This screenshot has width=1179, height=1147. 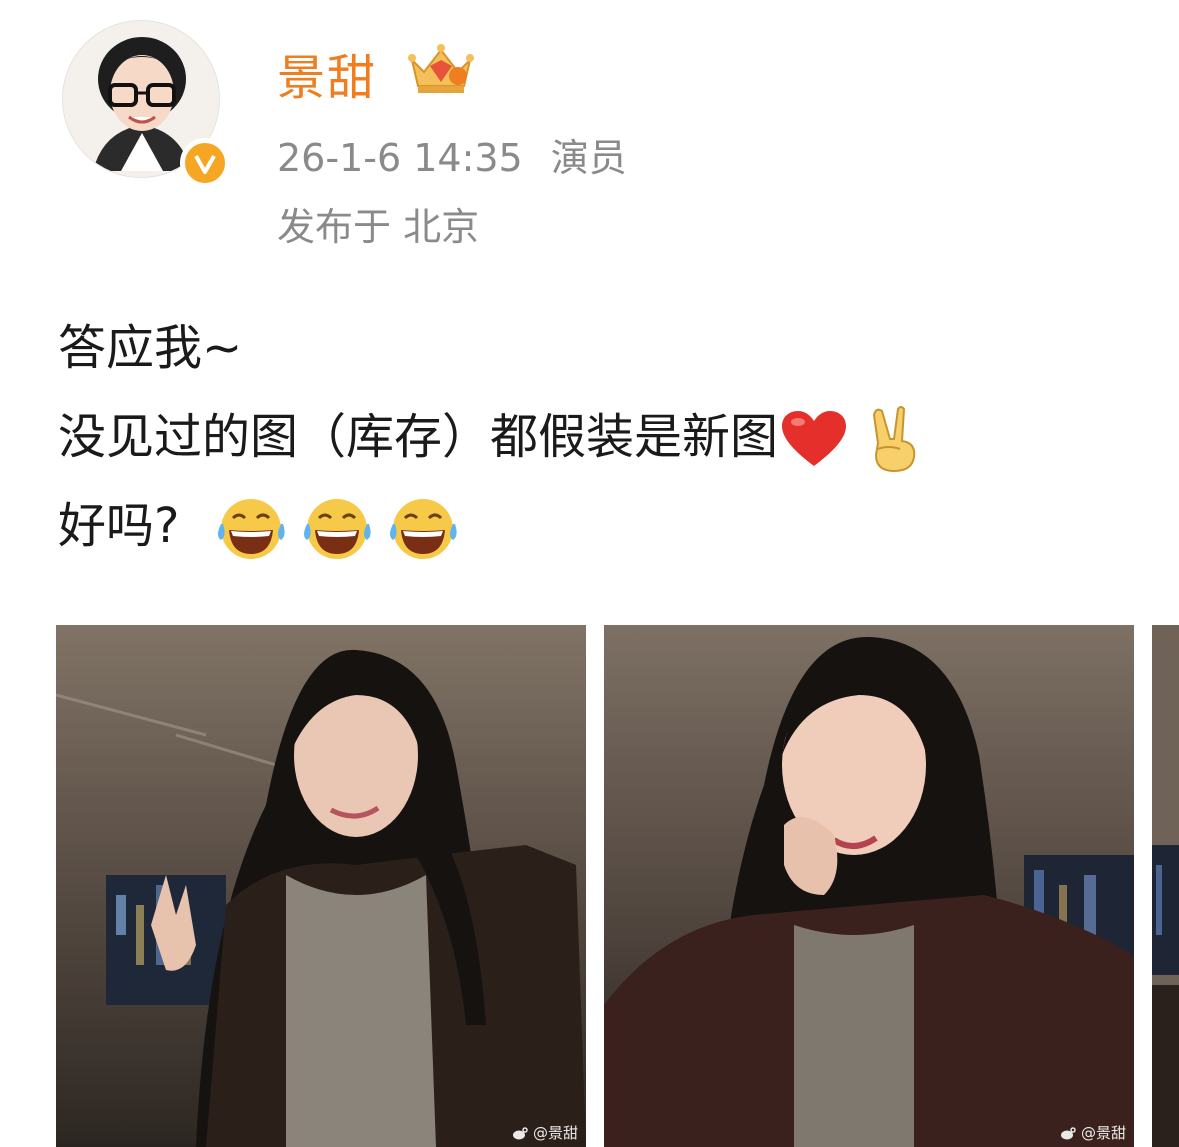 I want to click on avatar, so click(x=146, y=104).